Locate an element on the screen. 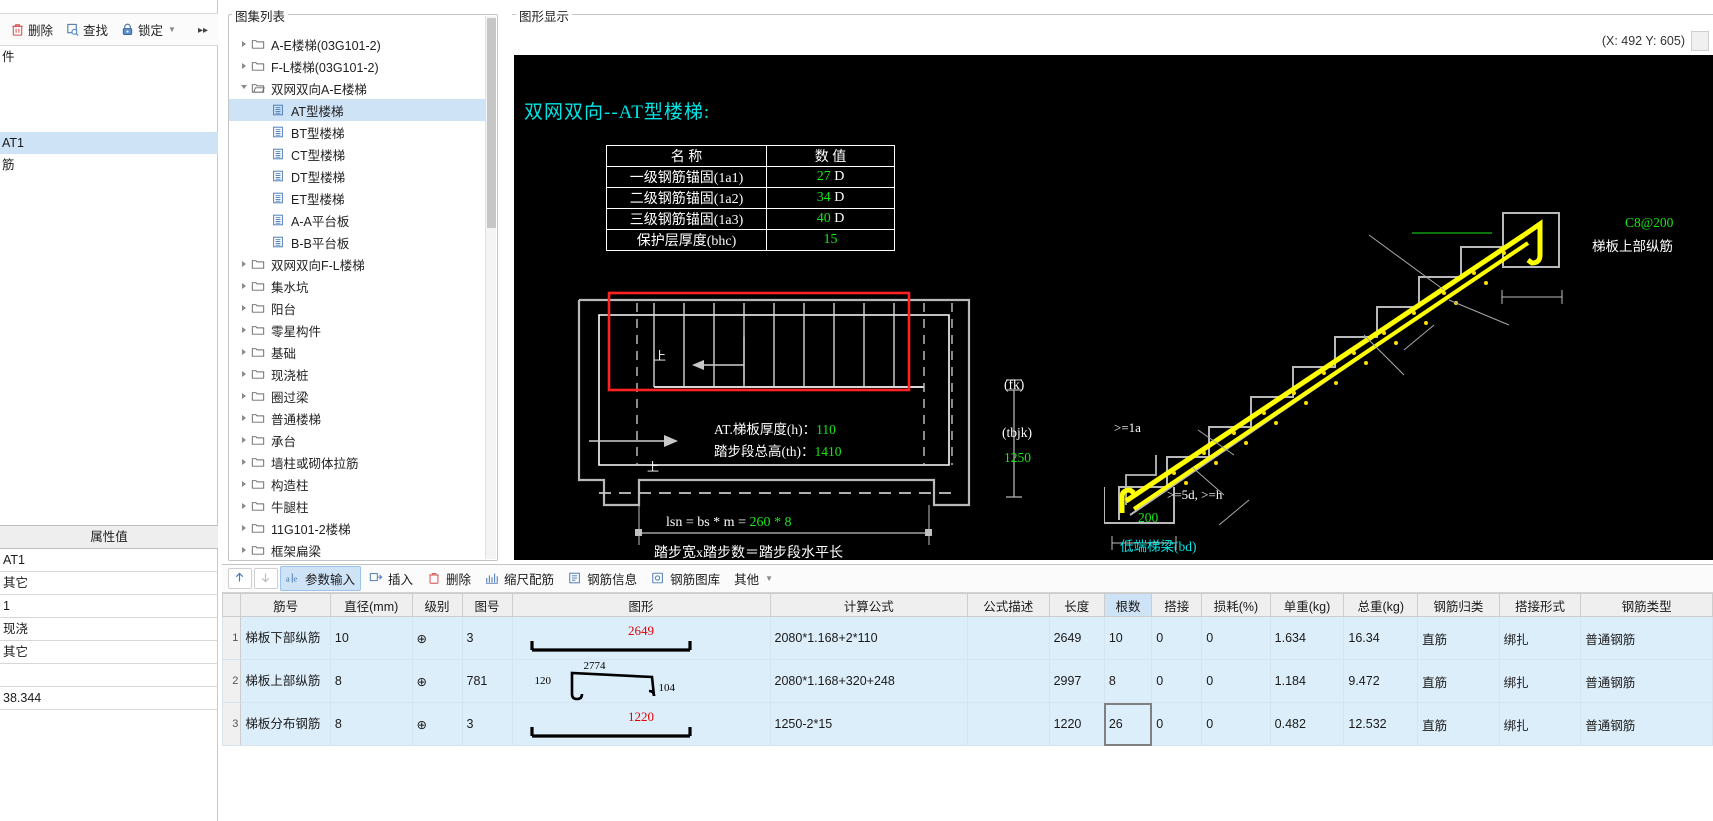  find-button: 查找 is located at coordinates (86, 29).